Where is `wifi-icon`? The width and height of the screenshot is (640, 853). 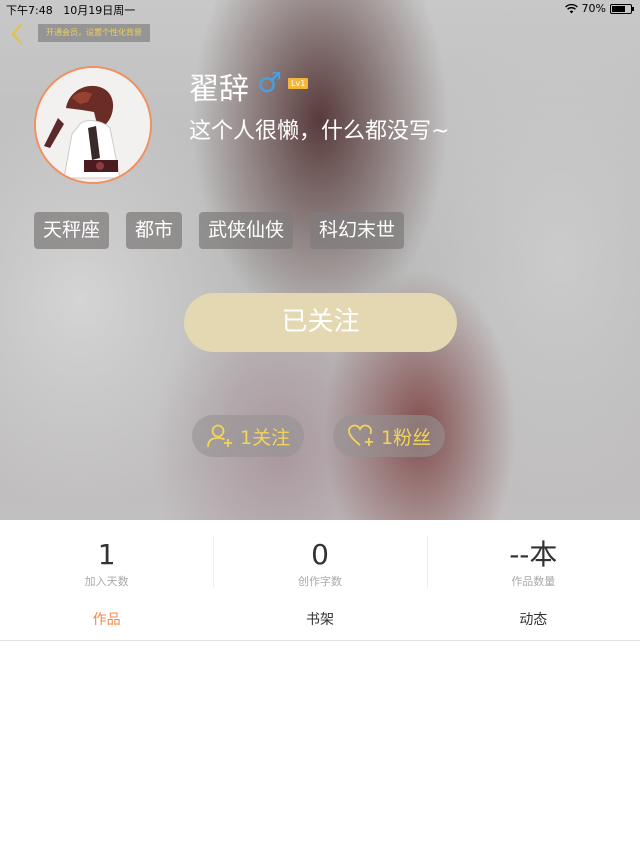
wifi-icon is located at coordinates (571, 8).